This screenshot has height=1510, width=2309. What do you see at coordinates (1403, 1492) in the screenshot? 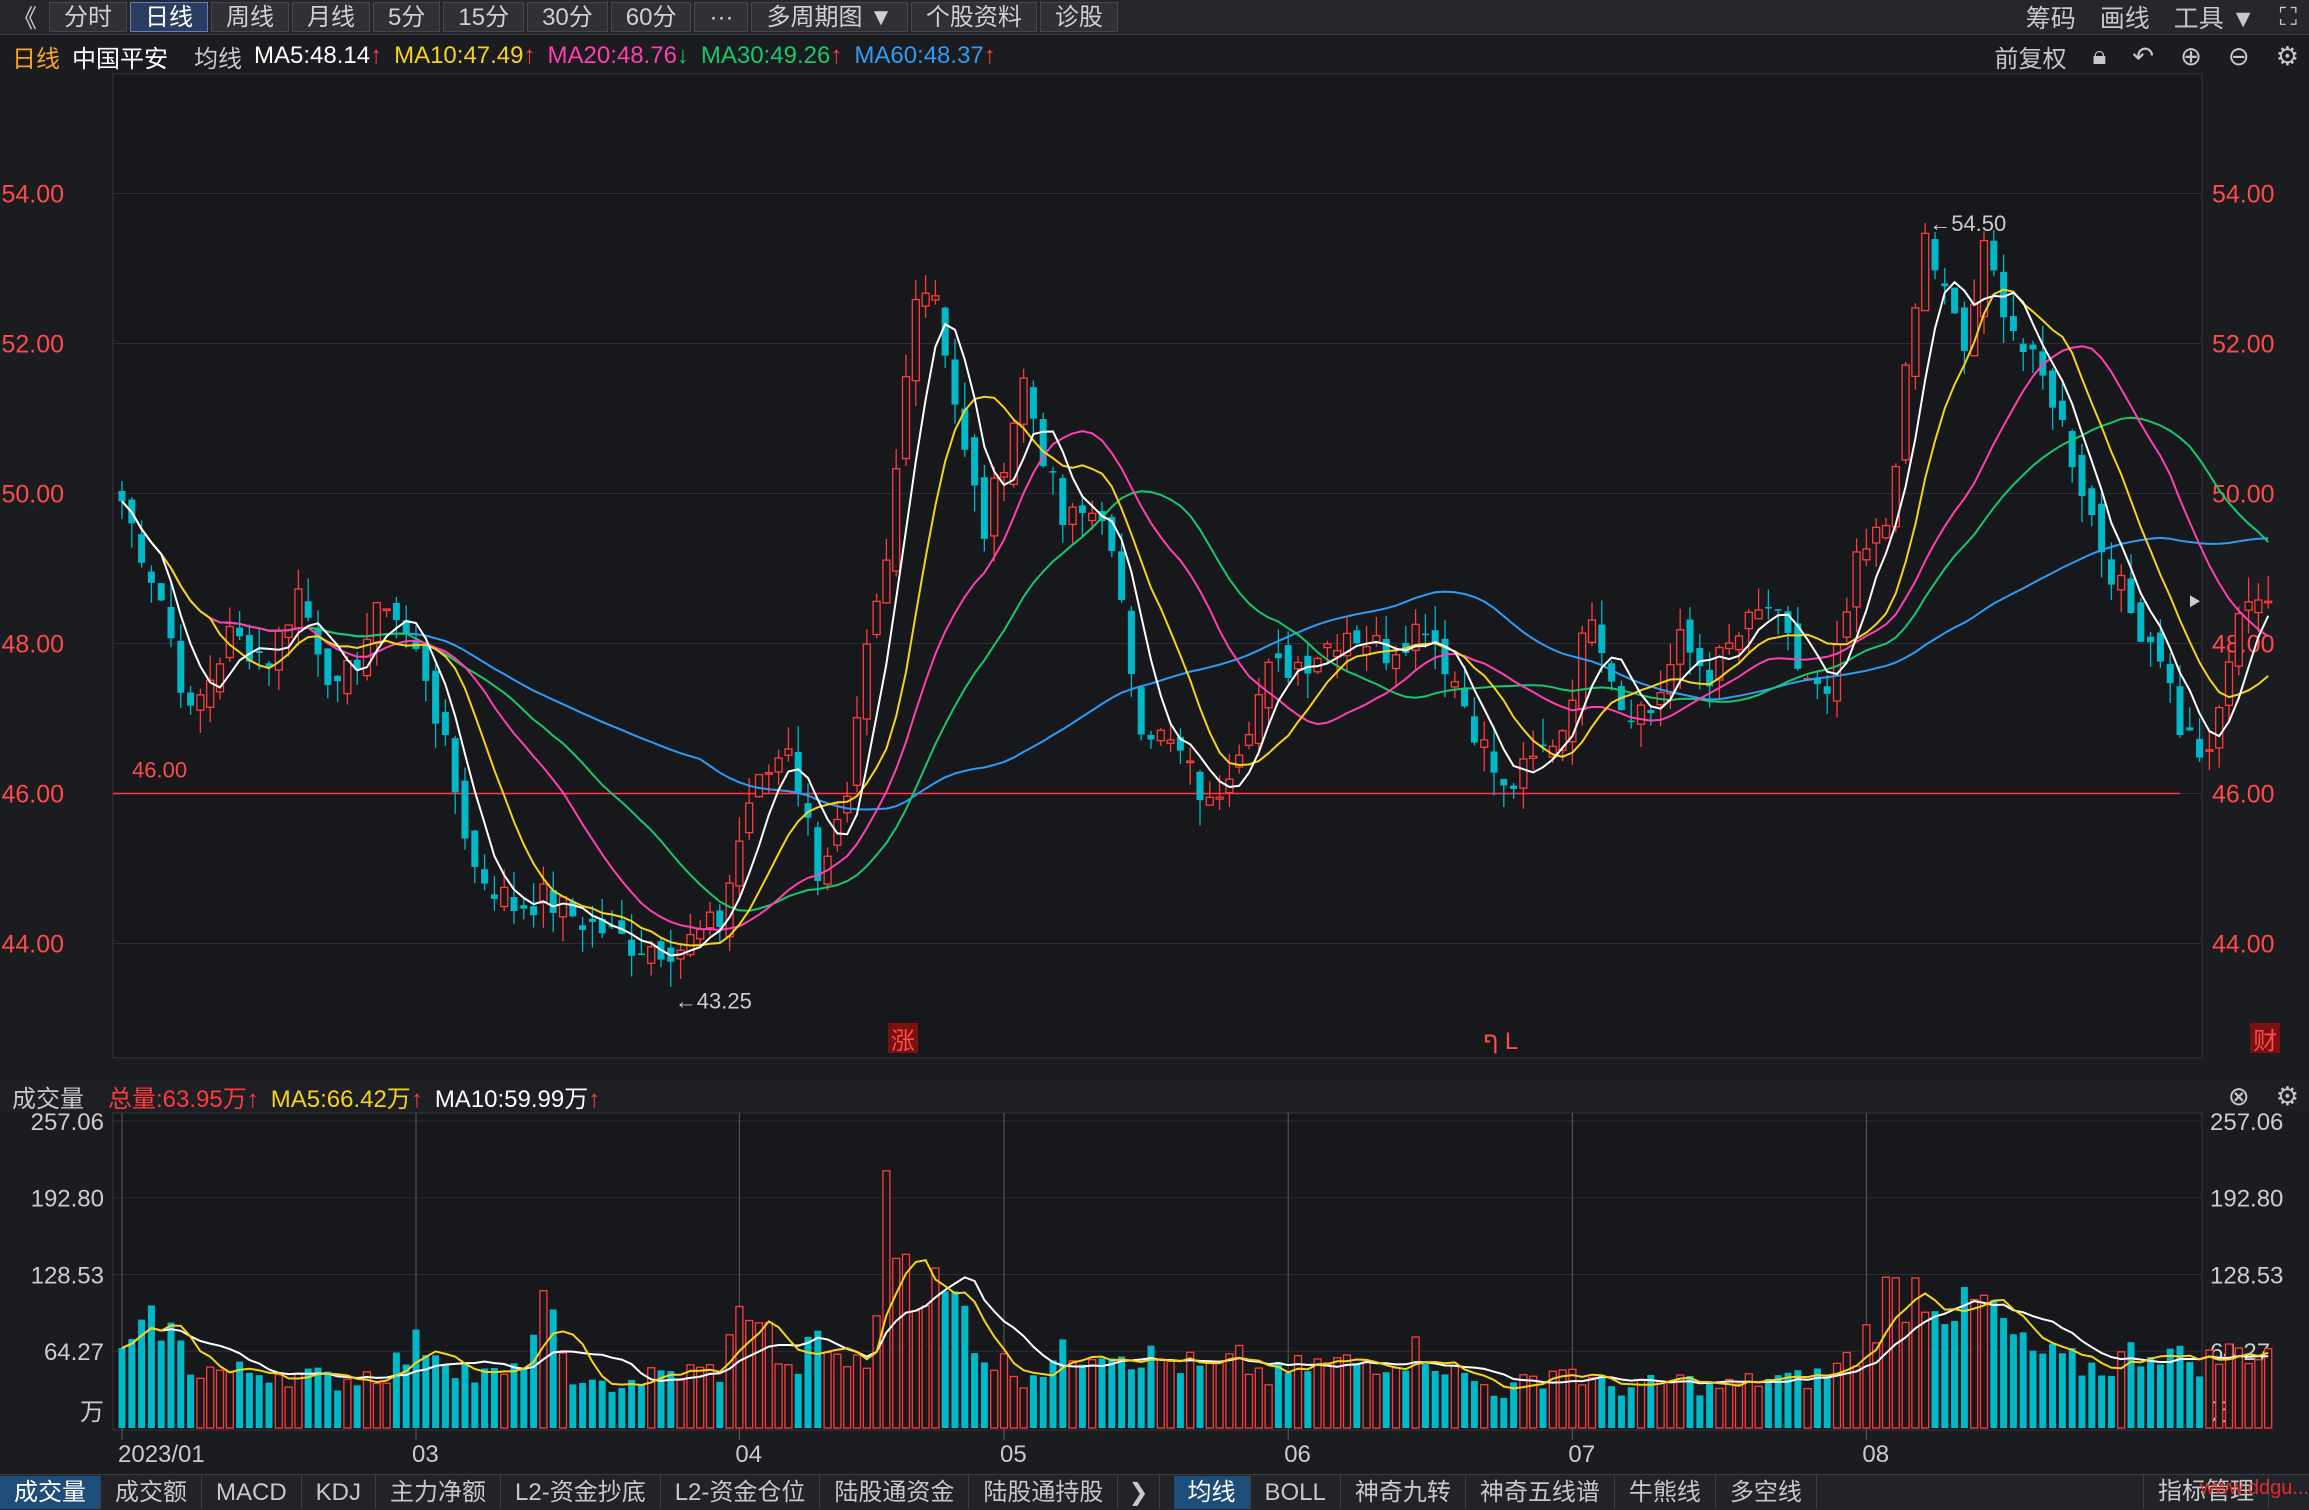
I see `overlay-tab-2: 神奇九转` at bounding box center [1403, 1492].